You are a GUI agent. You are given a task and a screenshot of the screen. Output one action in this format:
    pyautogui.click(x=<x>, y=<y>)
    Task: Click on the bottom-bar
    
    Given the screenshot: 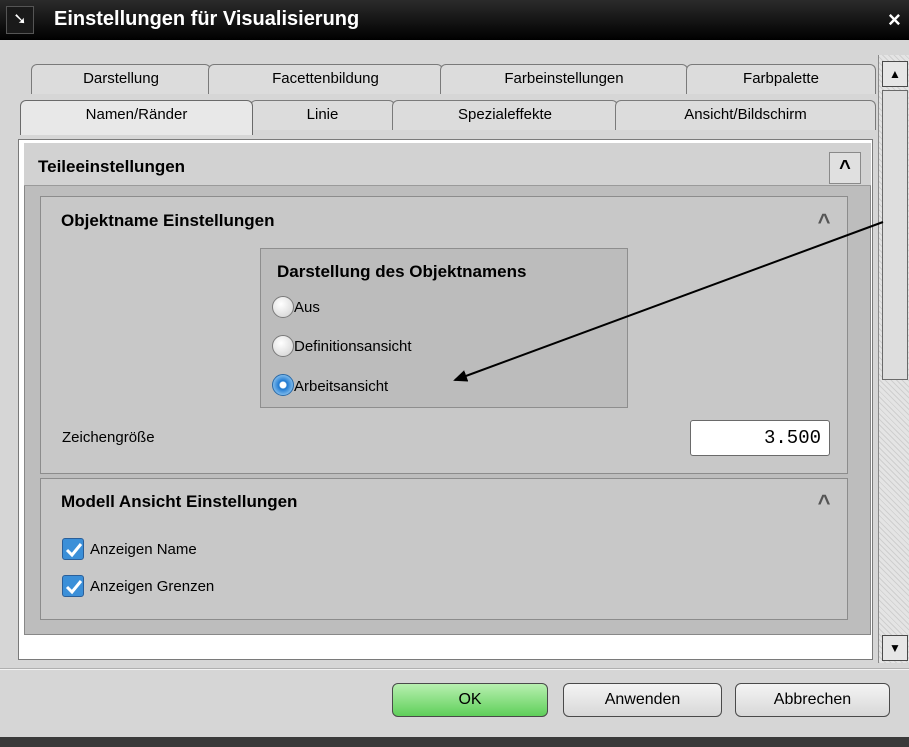 What is the action you would take?
    pyautogui.click(x=454, y=742)
    